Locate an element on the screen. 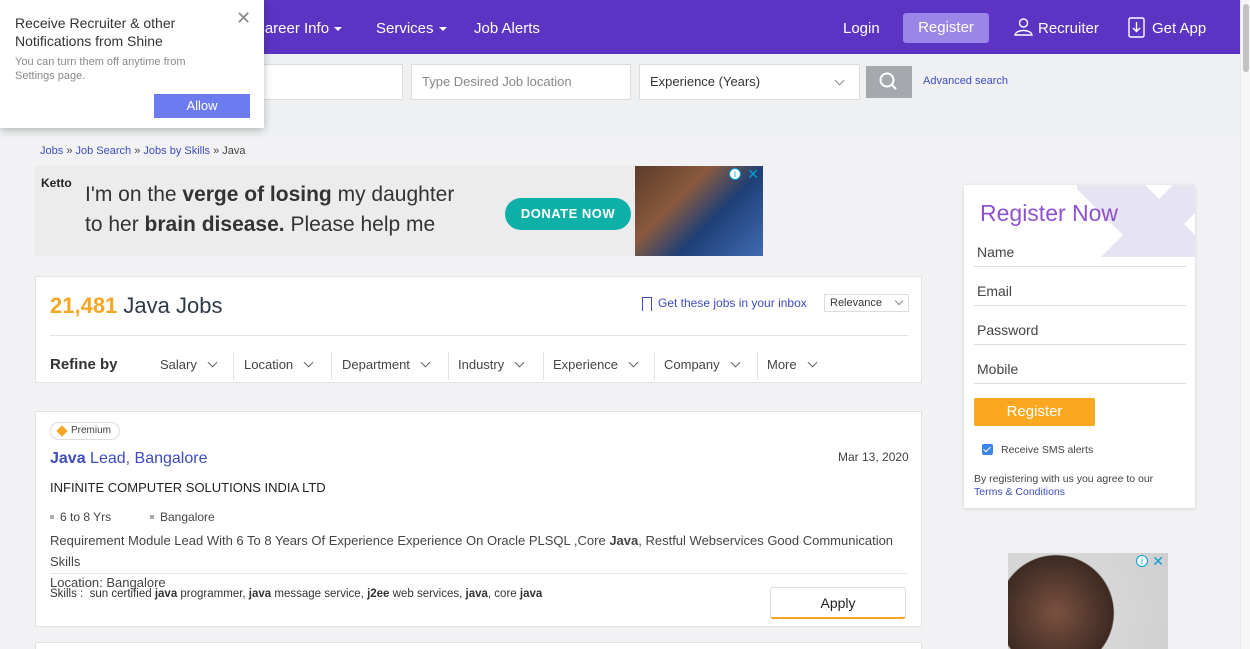  scrollbar-thumb is located at coordinates (1246, 38).